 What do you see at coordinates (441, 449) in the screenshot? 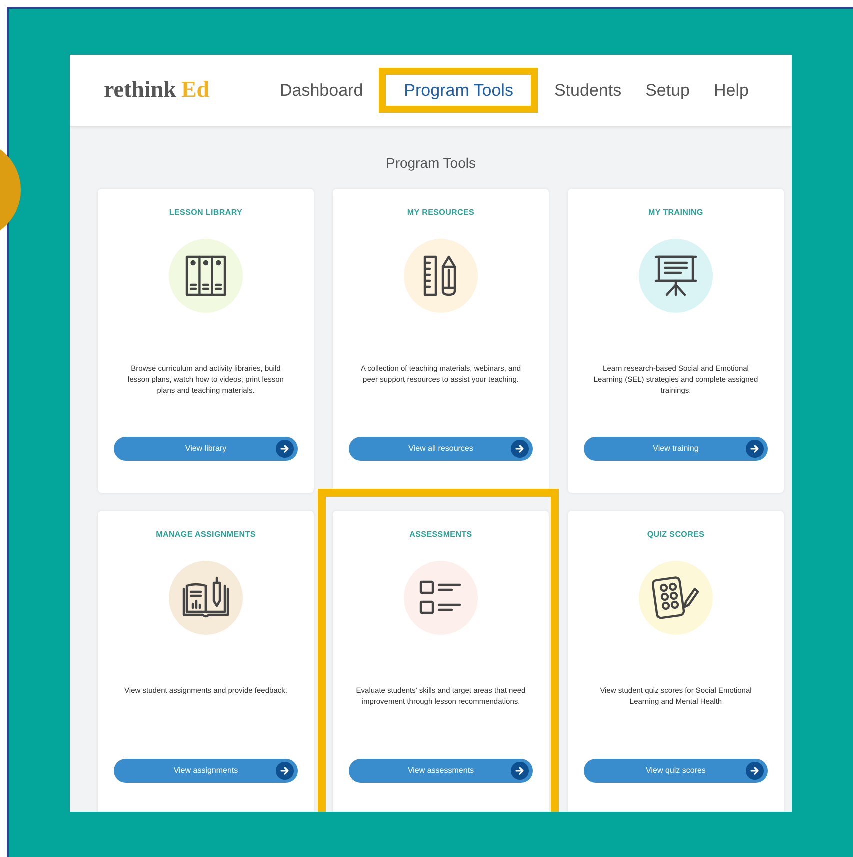
I see `card-action-button: View all resources` at bounding box center [441, 449].